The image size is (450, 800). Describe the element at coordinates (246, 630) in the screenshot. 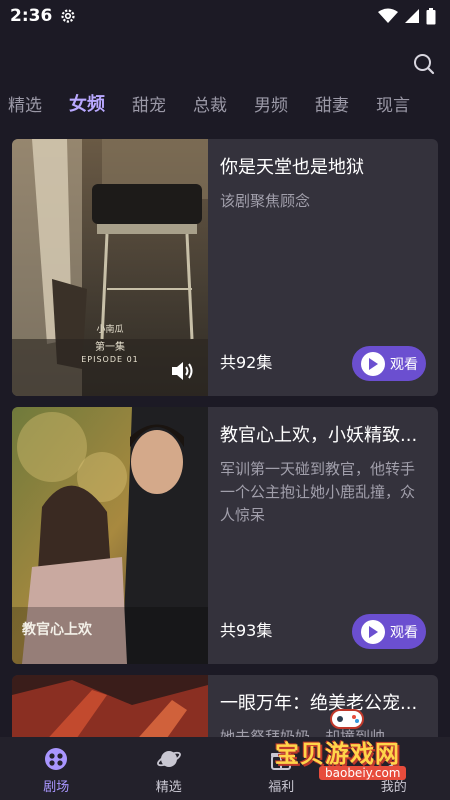

I see `episode-count: 共93集` at that location.